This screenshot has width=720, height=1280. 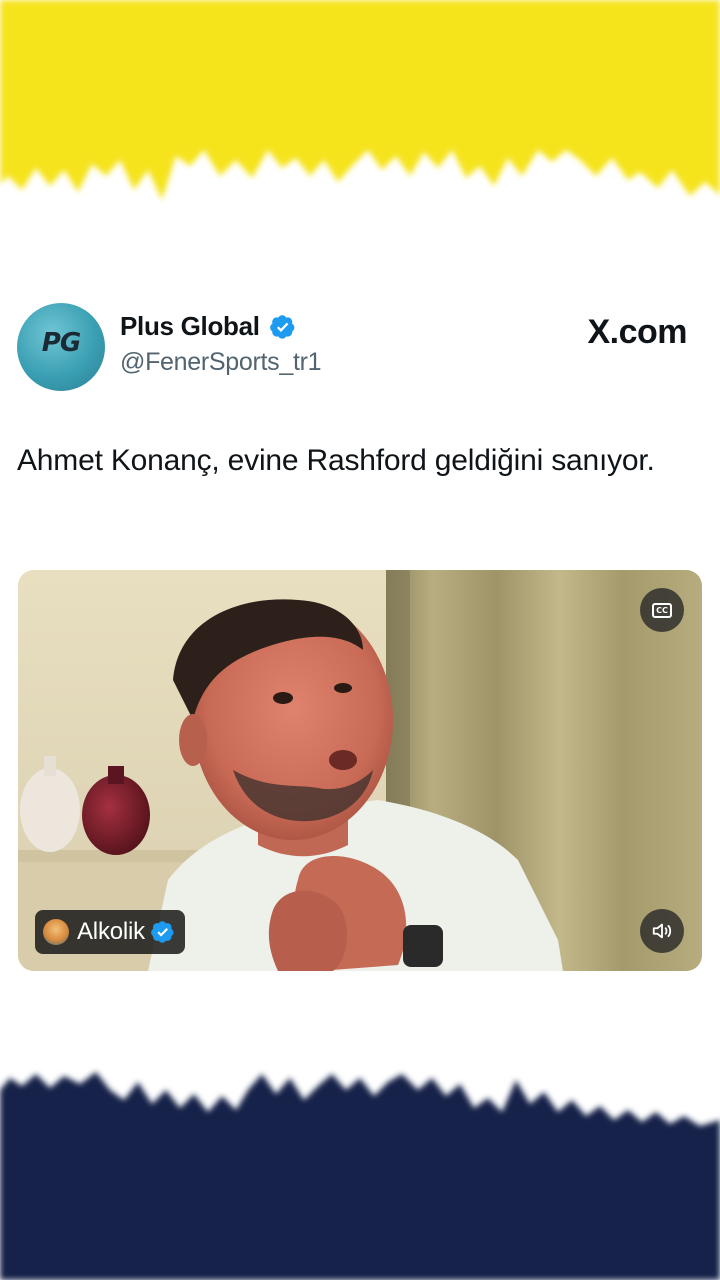 I want to click on tagged-user-name: Alkolik, so click(x=111, y=931).